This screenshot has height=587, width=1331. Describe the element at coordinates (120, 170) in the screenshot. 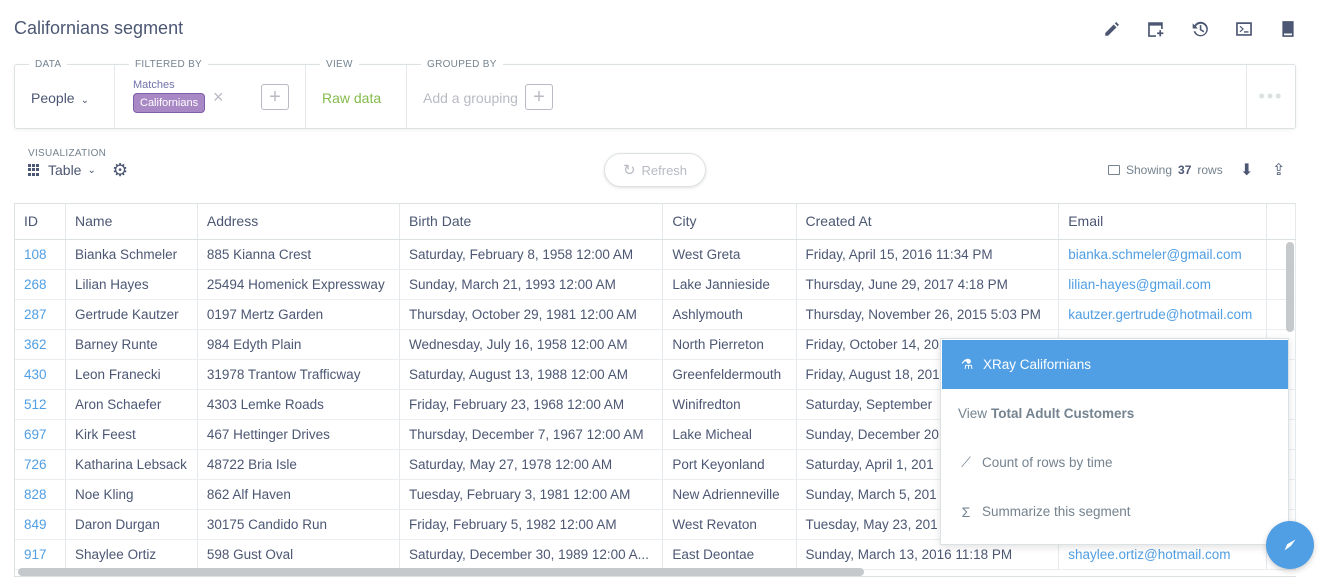

I see `gear-icon: ⚙` at that location.